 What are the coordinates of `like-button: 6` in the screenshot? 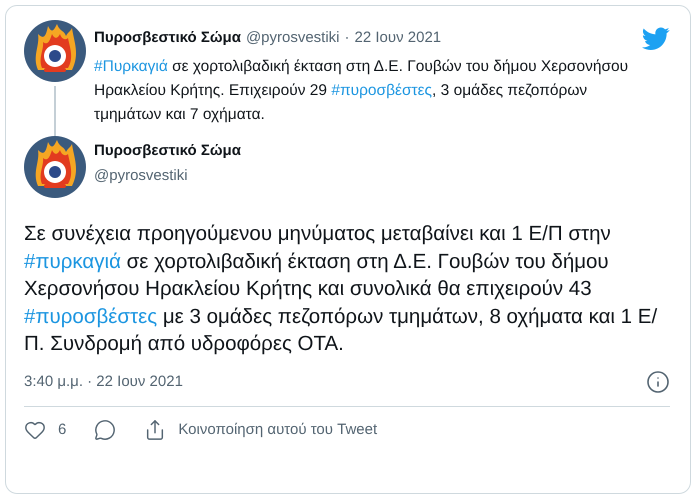 It's located at (45, 429).